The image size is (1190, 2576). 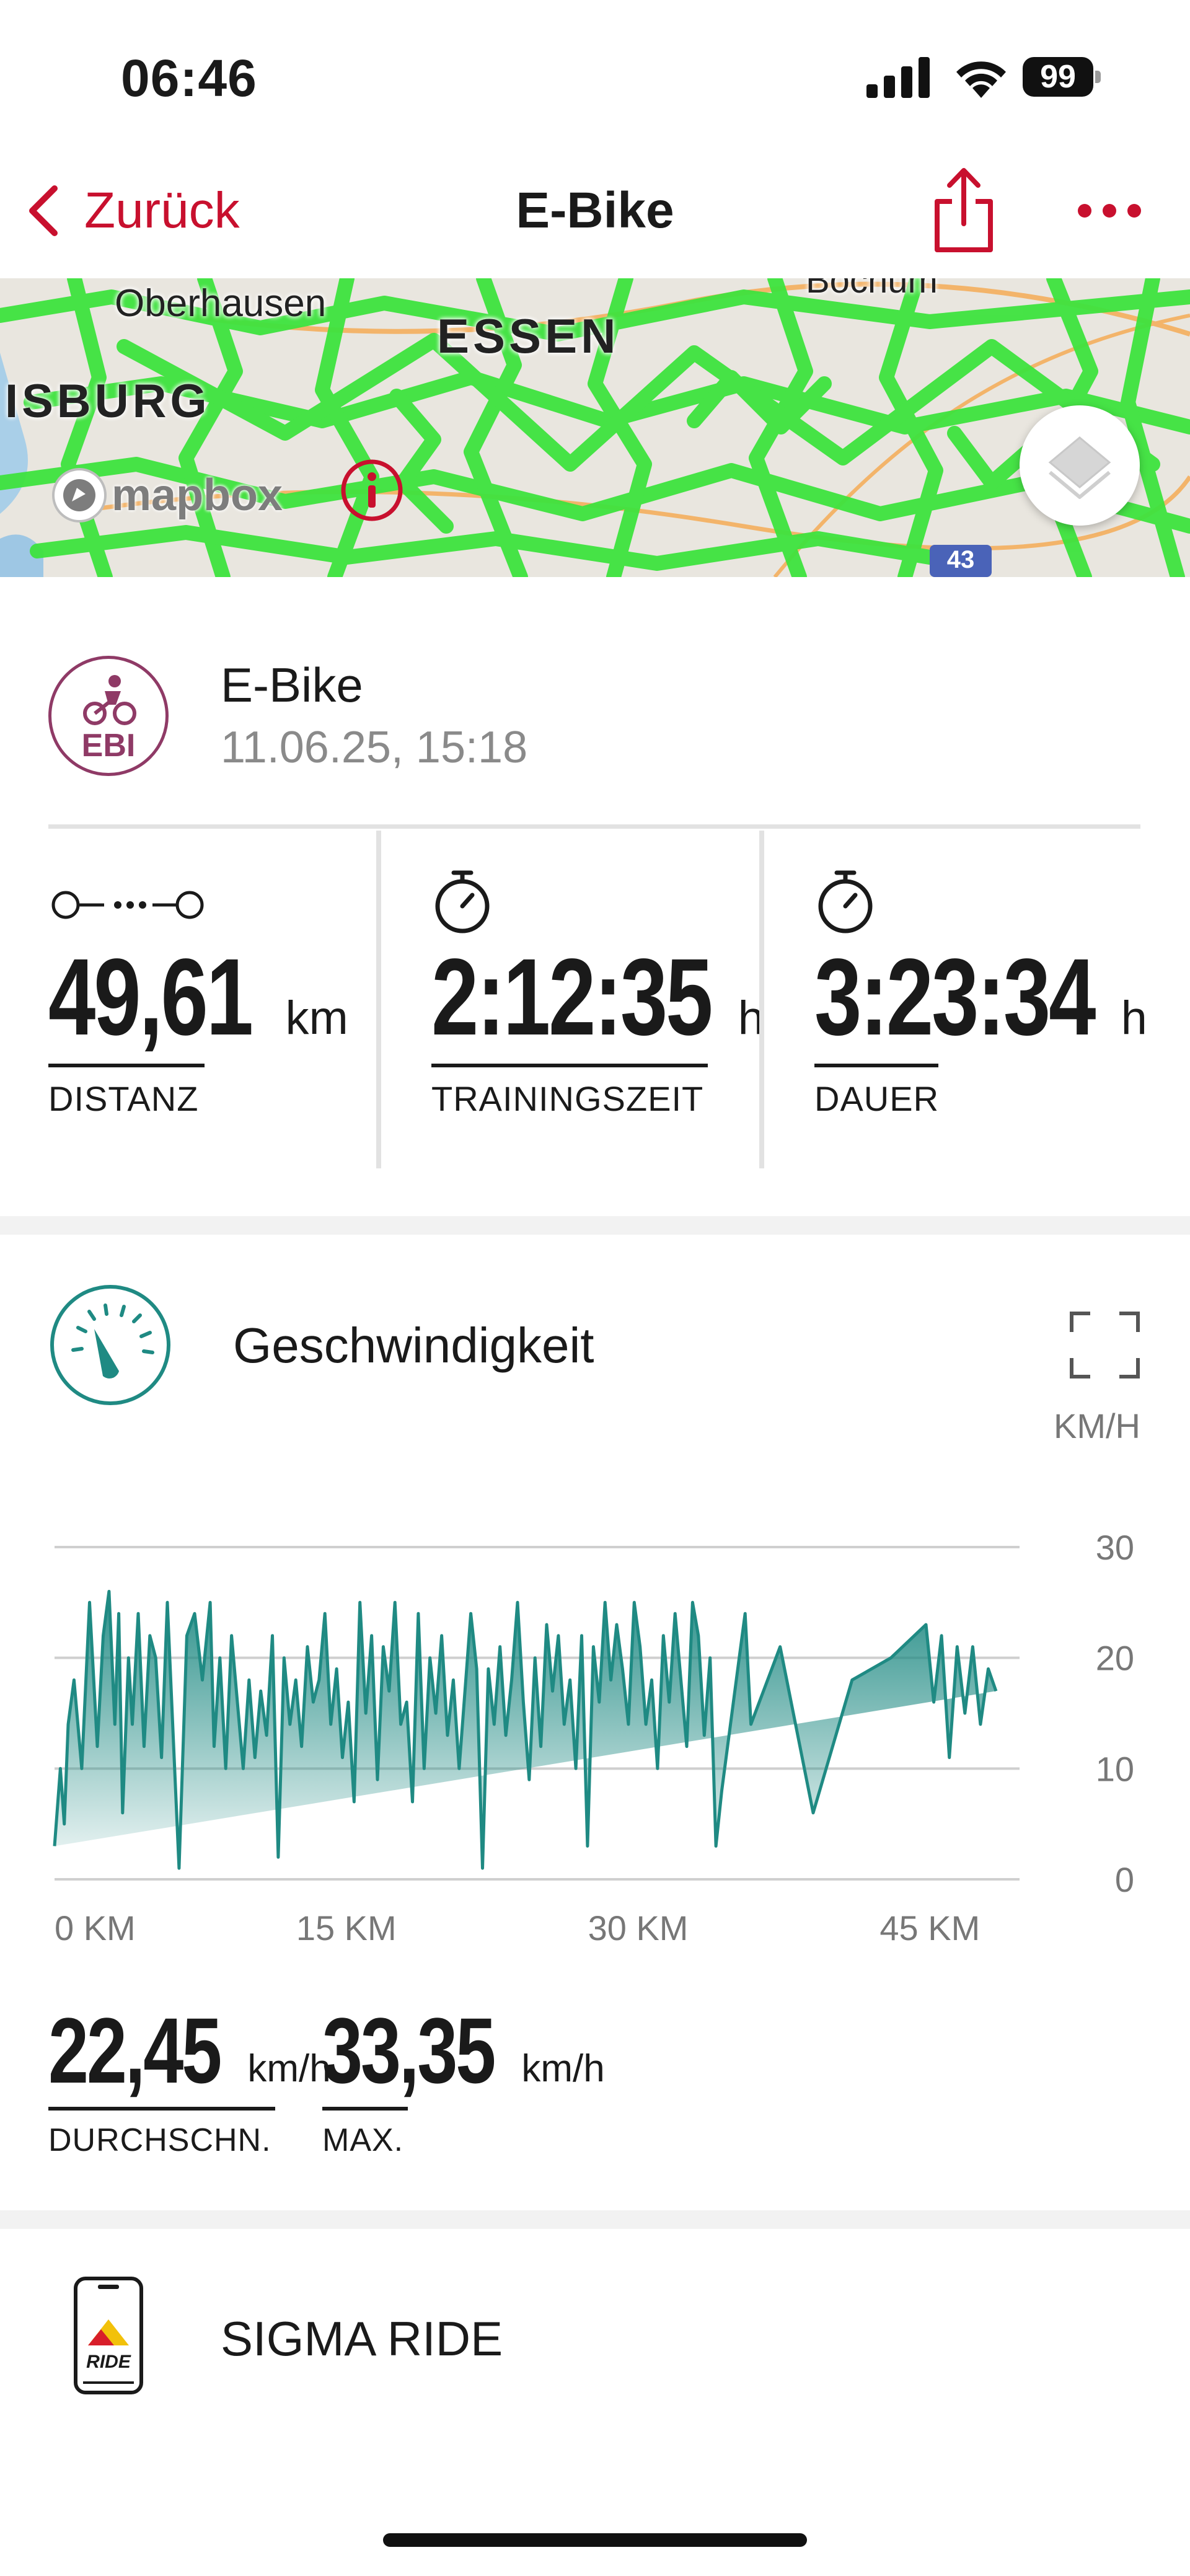 I want to click on y-tick-label: 10, so click(x=1115, y=1768).